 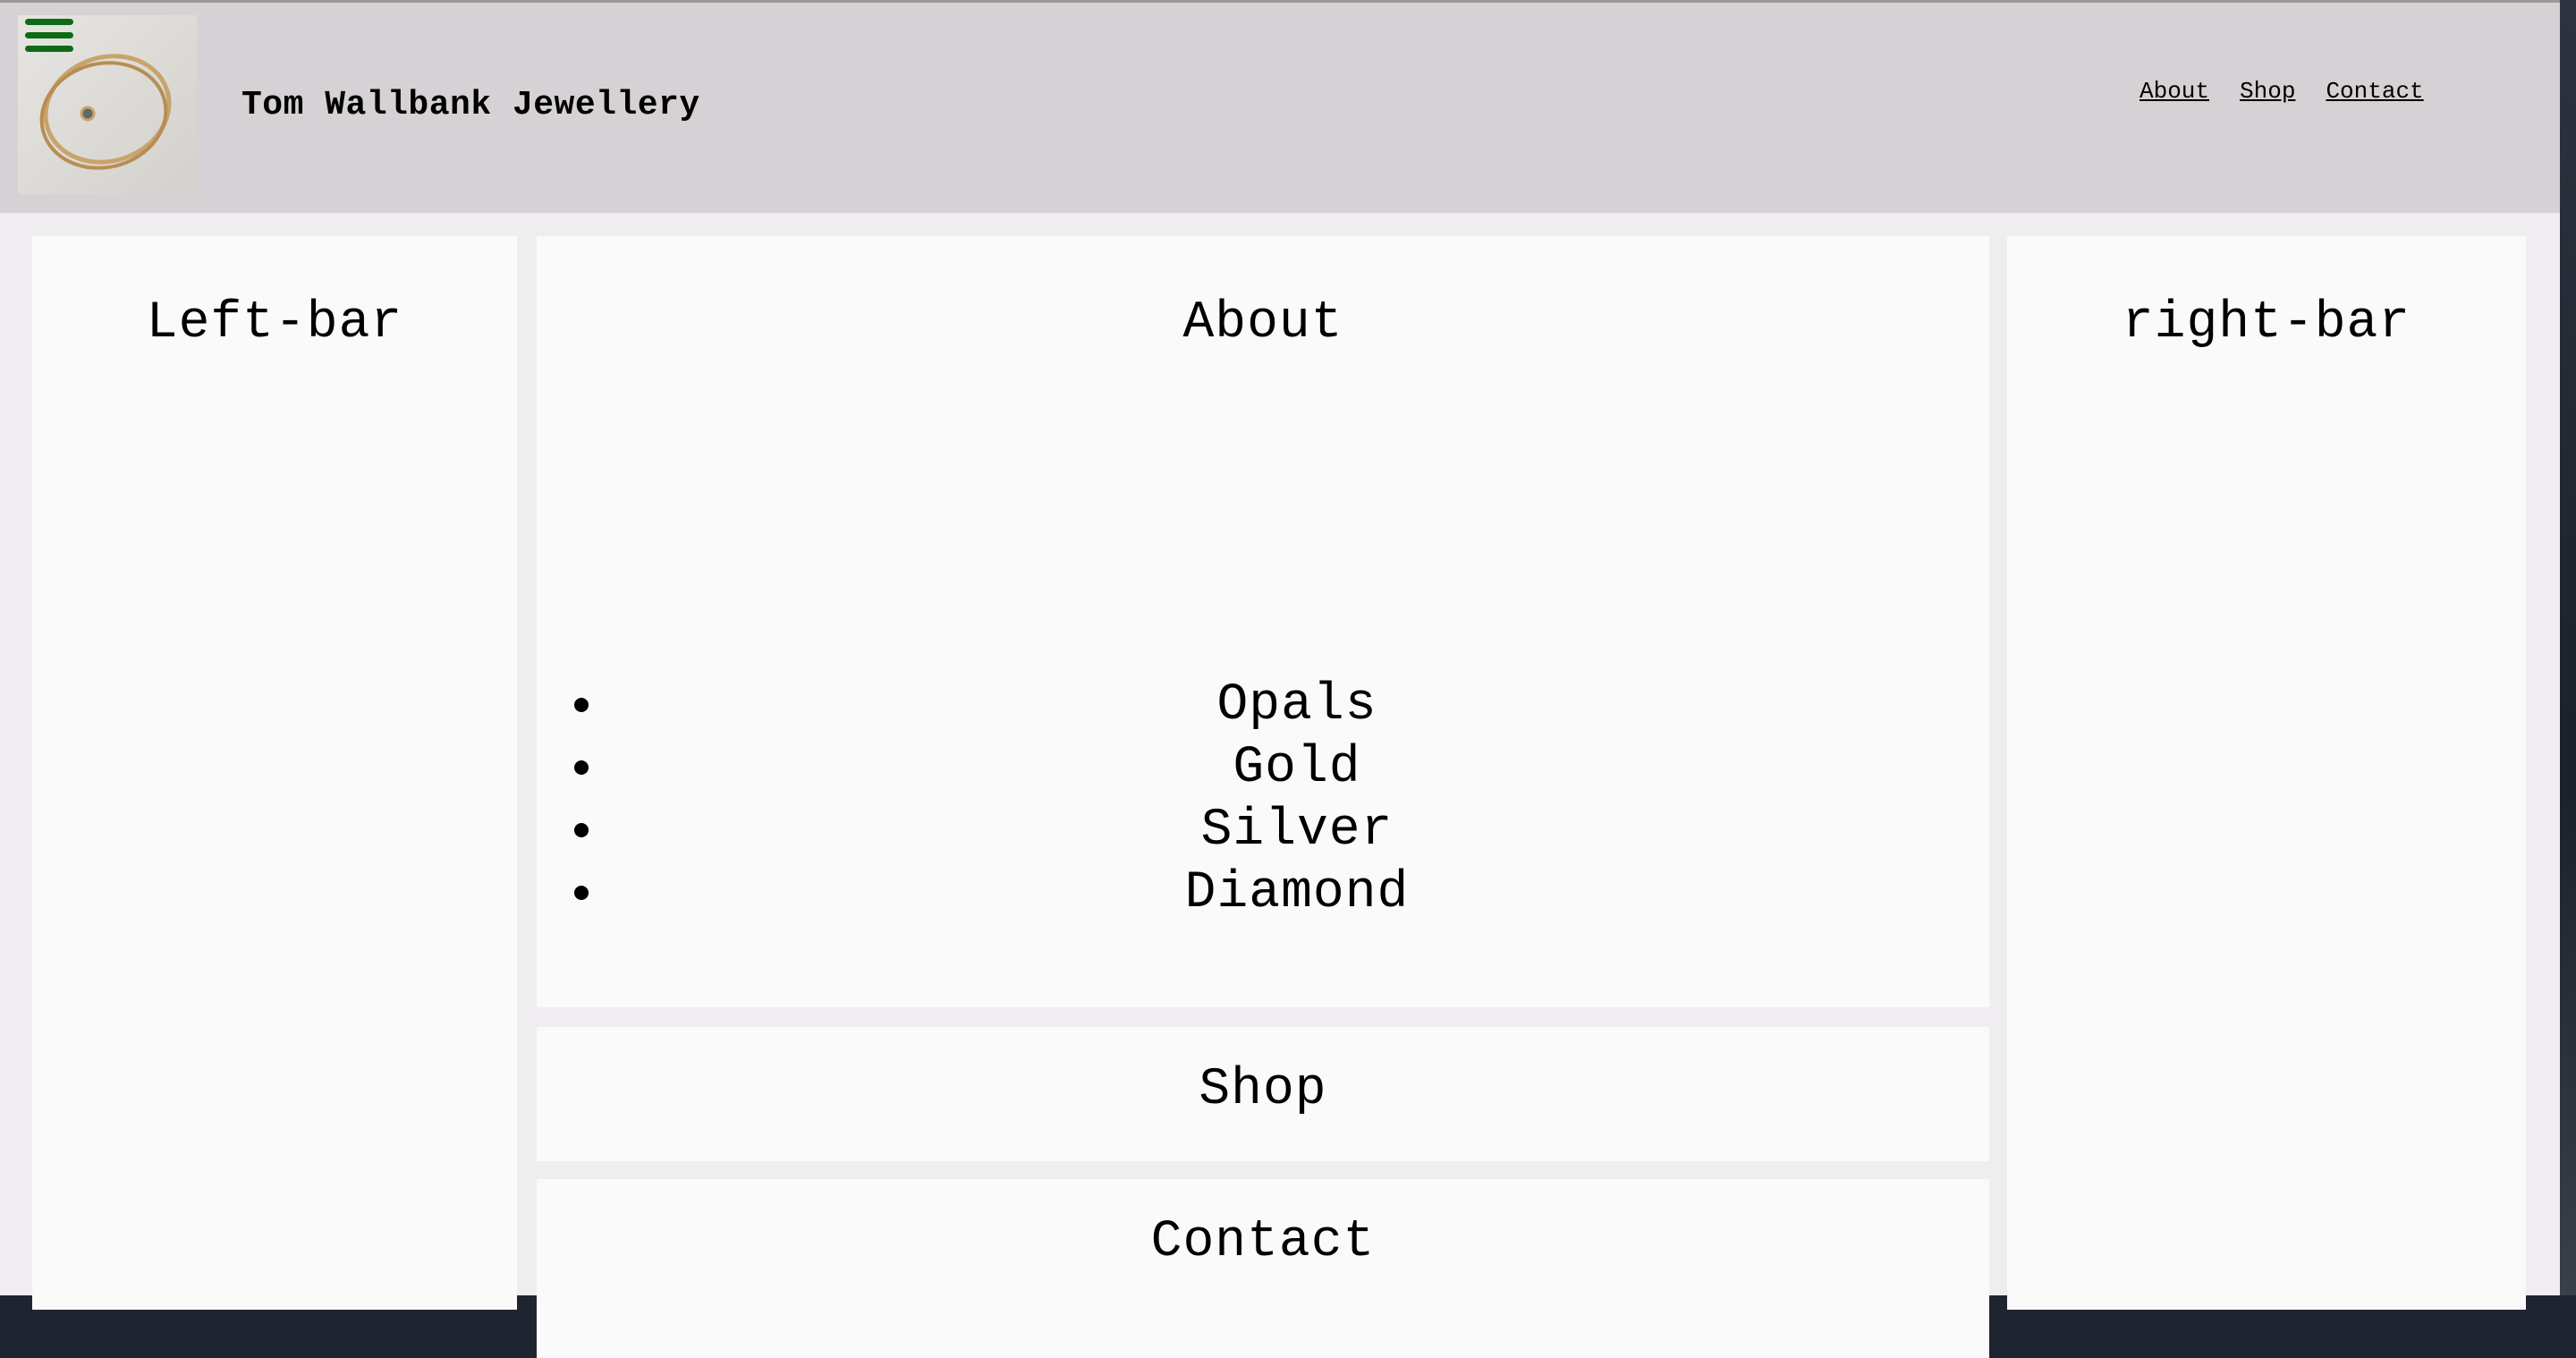 I want to click on list-item: Opals, so click(x=1298, y=706).